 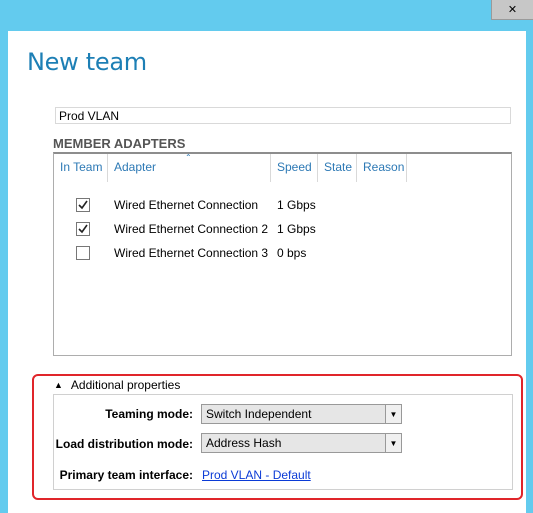 I want to click on adapter-row: Wired Ethernet Connection 2 1 Gbps, so click(x=282, y=230).